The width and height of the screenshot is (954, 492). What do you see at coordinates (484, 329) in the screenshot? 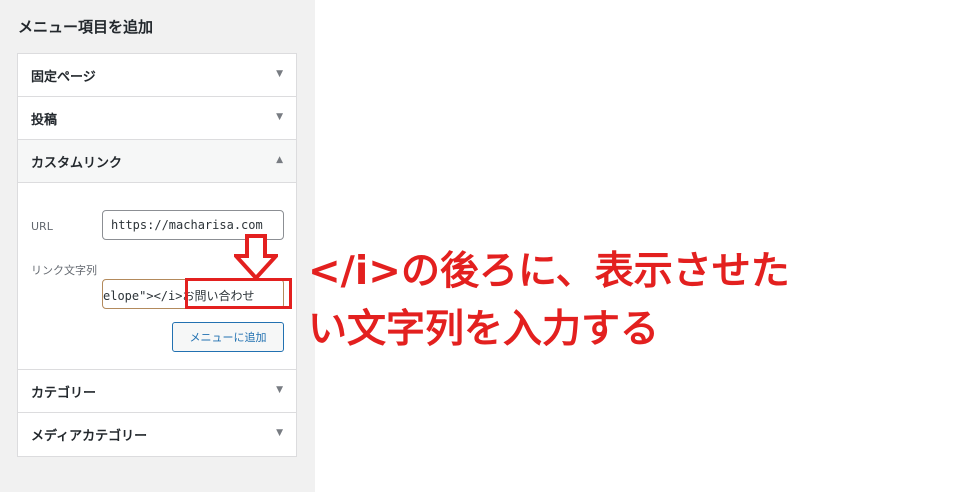
I see `annotation-line-2: い文字列を入力する` at bounding box center [484, 329].